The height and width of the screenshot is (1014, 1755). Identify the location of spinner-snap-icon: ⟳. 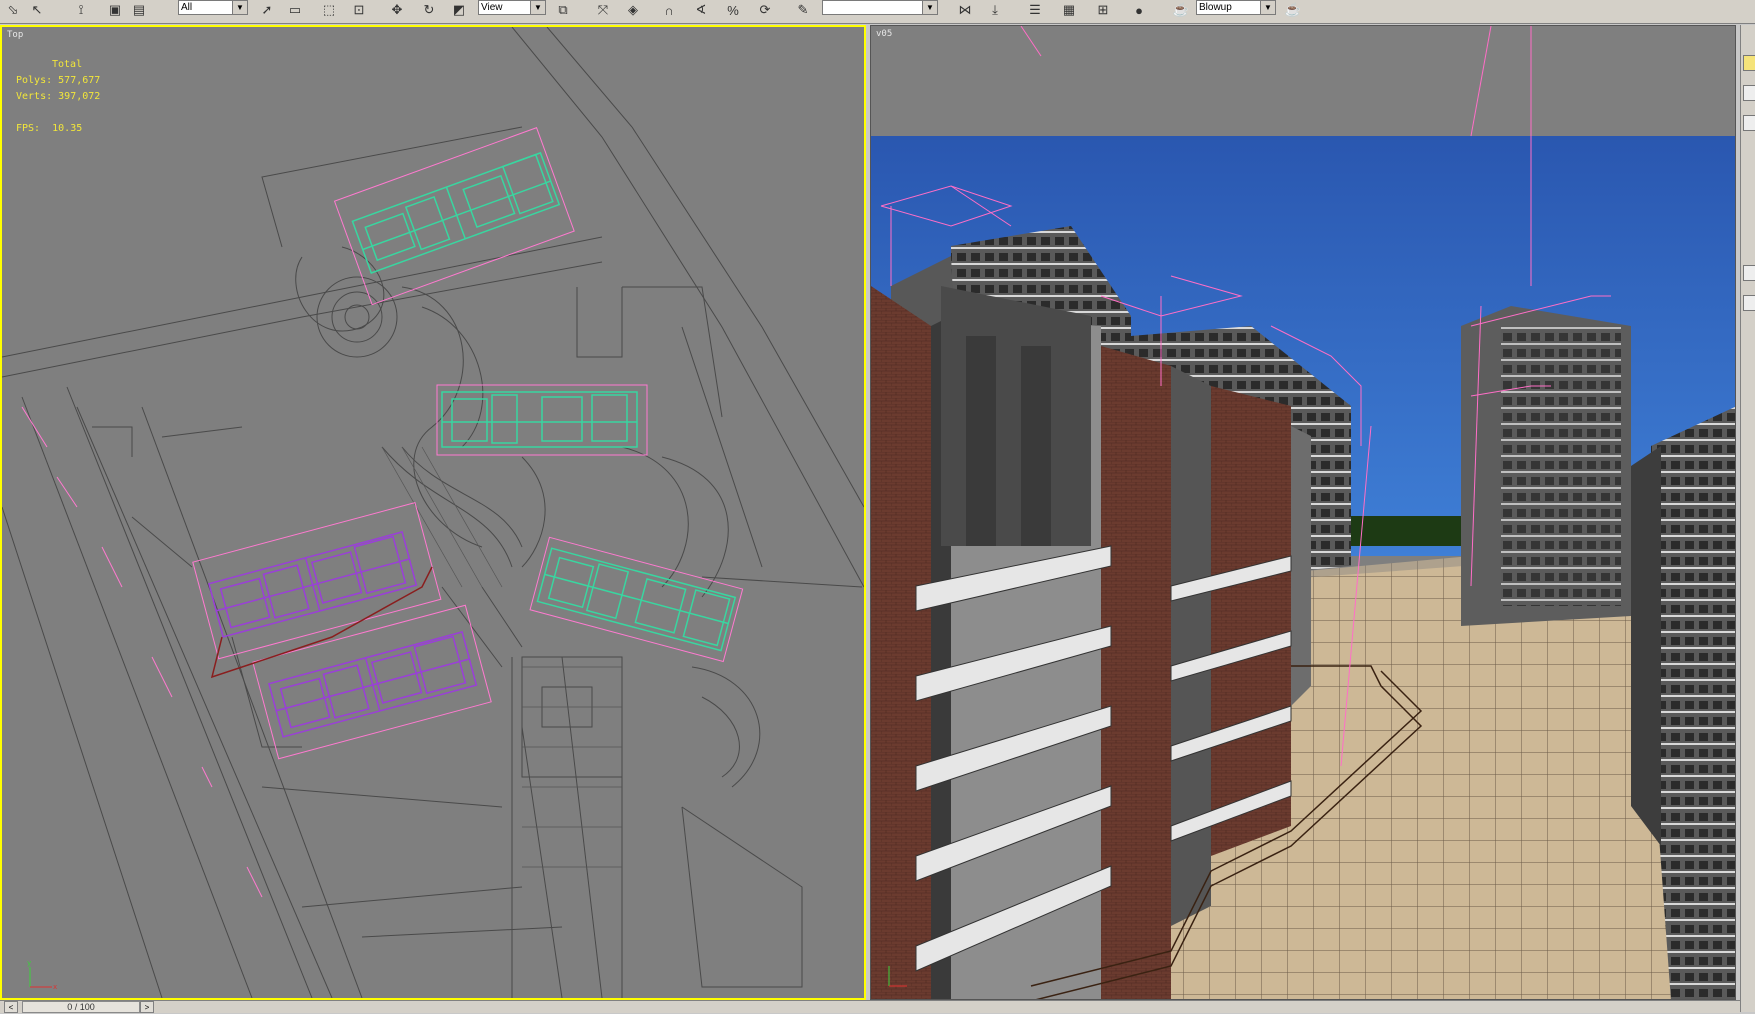
(765, 10).